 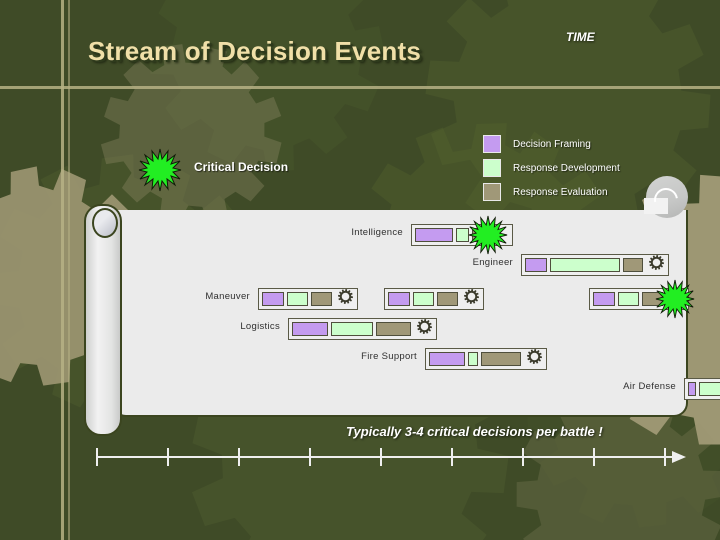 What do you see at coordinates (560, 192) in the screenshot?
I see `legend-label-response-evaluation: Response Evaluation` at bounding box center [560, 192].